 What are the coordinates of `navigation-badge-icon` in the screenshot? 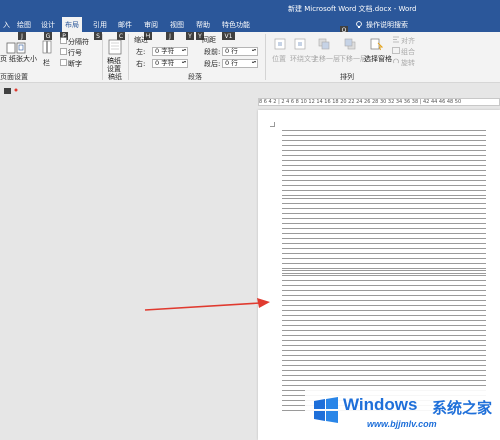 It's located at (7, 91).